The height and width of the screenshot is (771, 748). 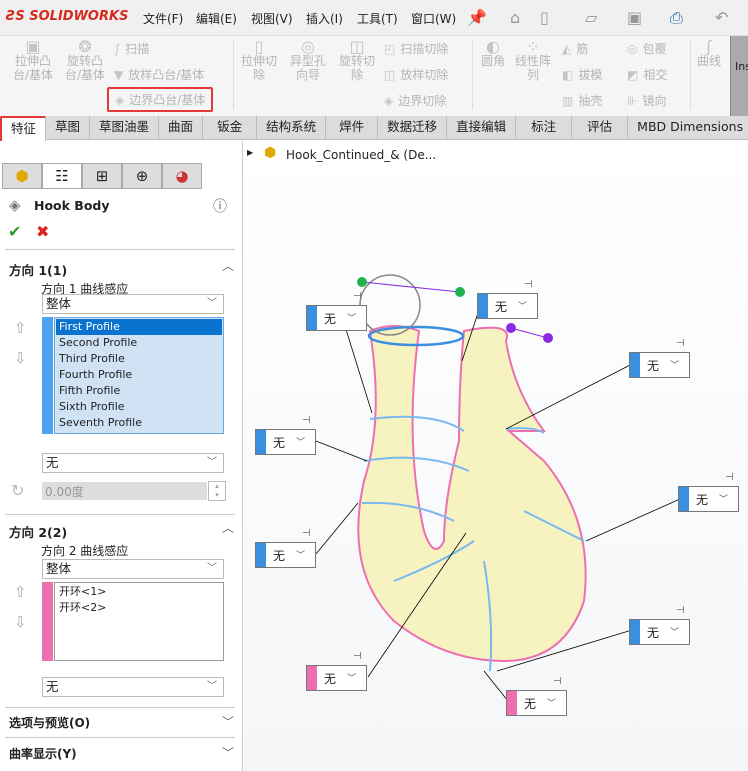 I want to click on save-icon: ▣, so click(x=634, y=17).